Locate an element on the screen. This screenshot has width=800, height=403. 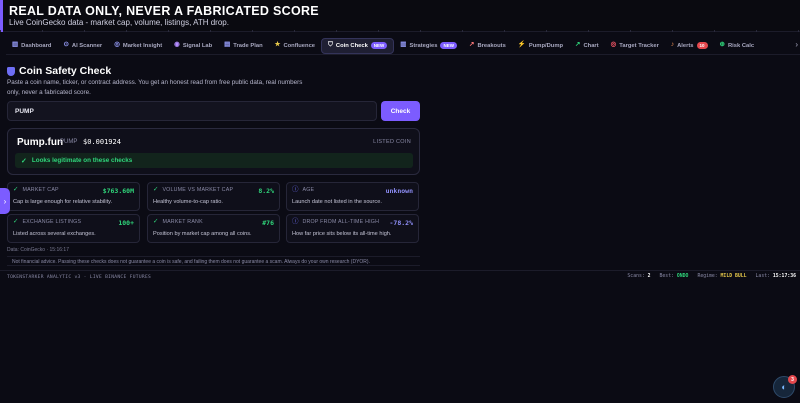
banner-accent-bar is located at coordinates (1, 16).